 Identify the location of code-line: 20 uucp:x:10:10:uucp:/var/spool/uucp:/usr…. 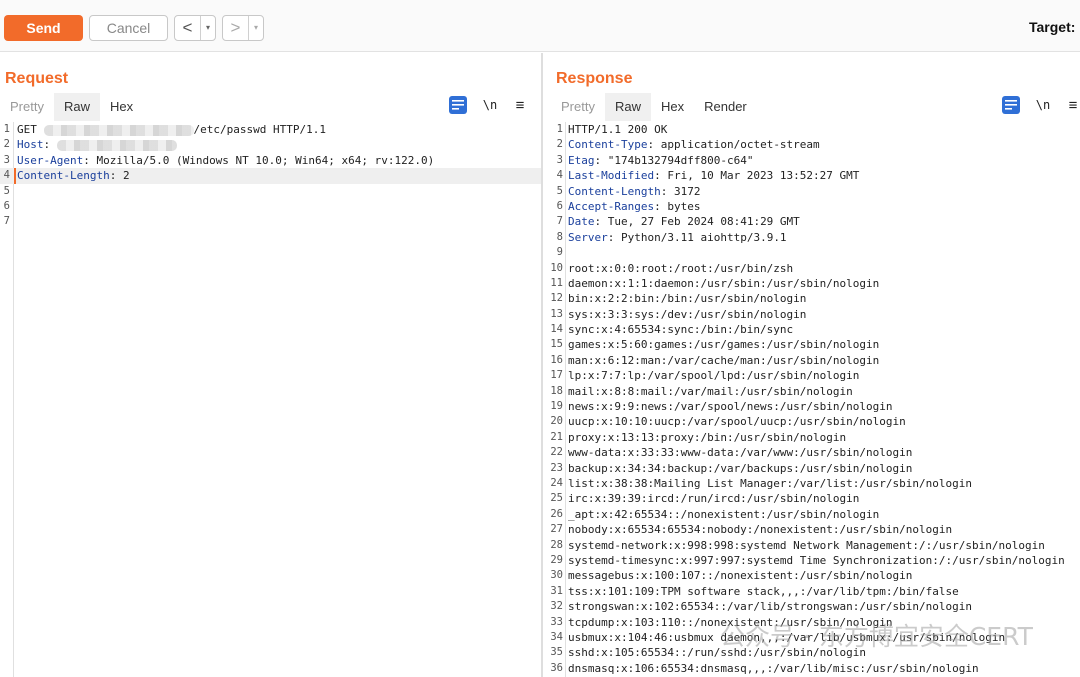
(811, 421).